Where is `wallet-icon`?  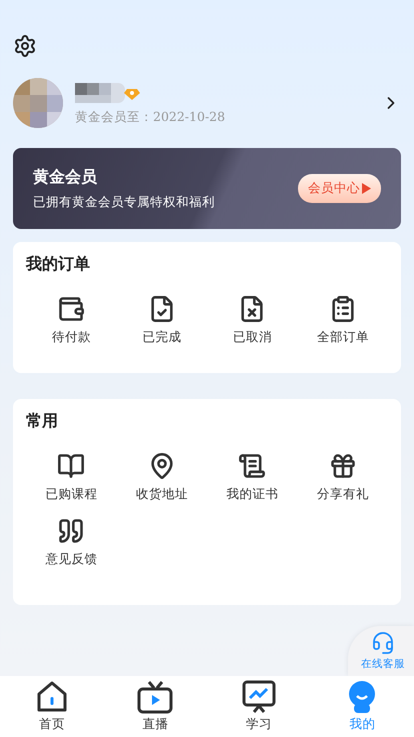
wallet-icon is located at coordinates (71, 309).